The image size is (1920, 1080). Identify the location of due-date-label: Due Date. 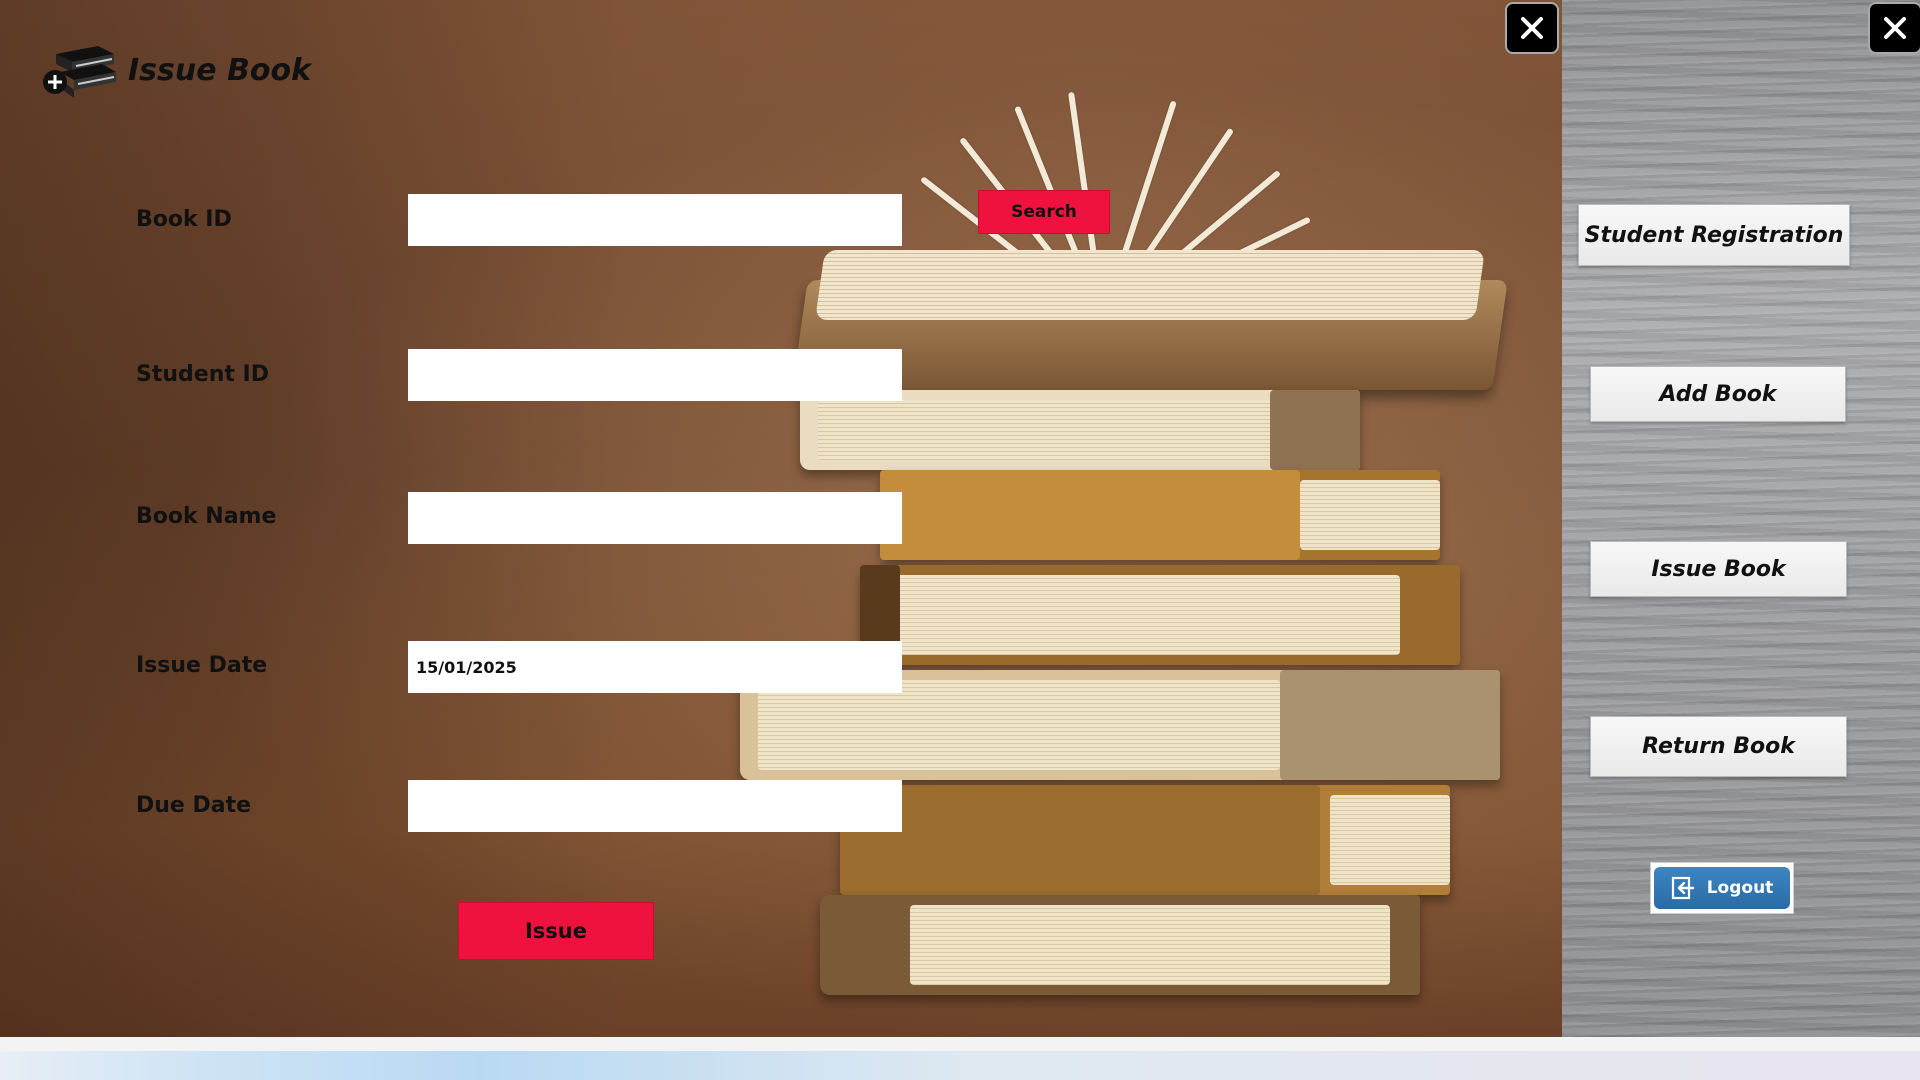
(194, 805).